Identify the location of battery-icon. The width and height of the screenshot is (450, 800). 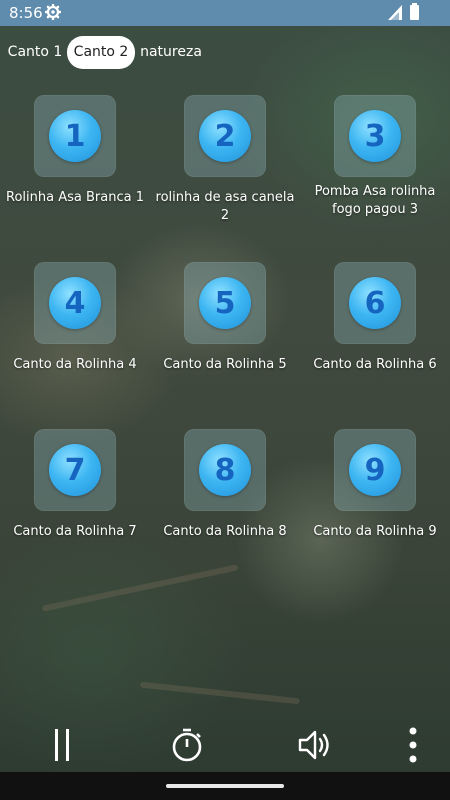
(414, 11).